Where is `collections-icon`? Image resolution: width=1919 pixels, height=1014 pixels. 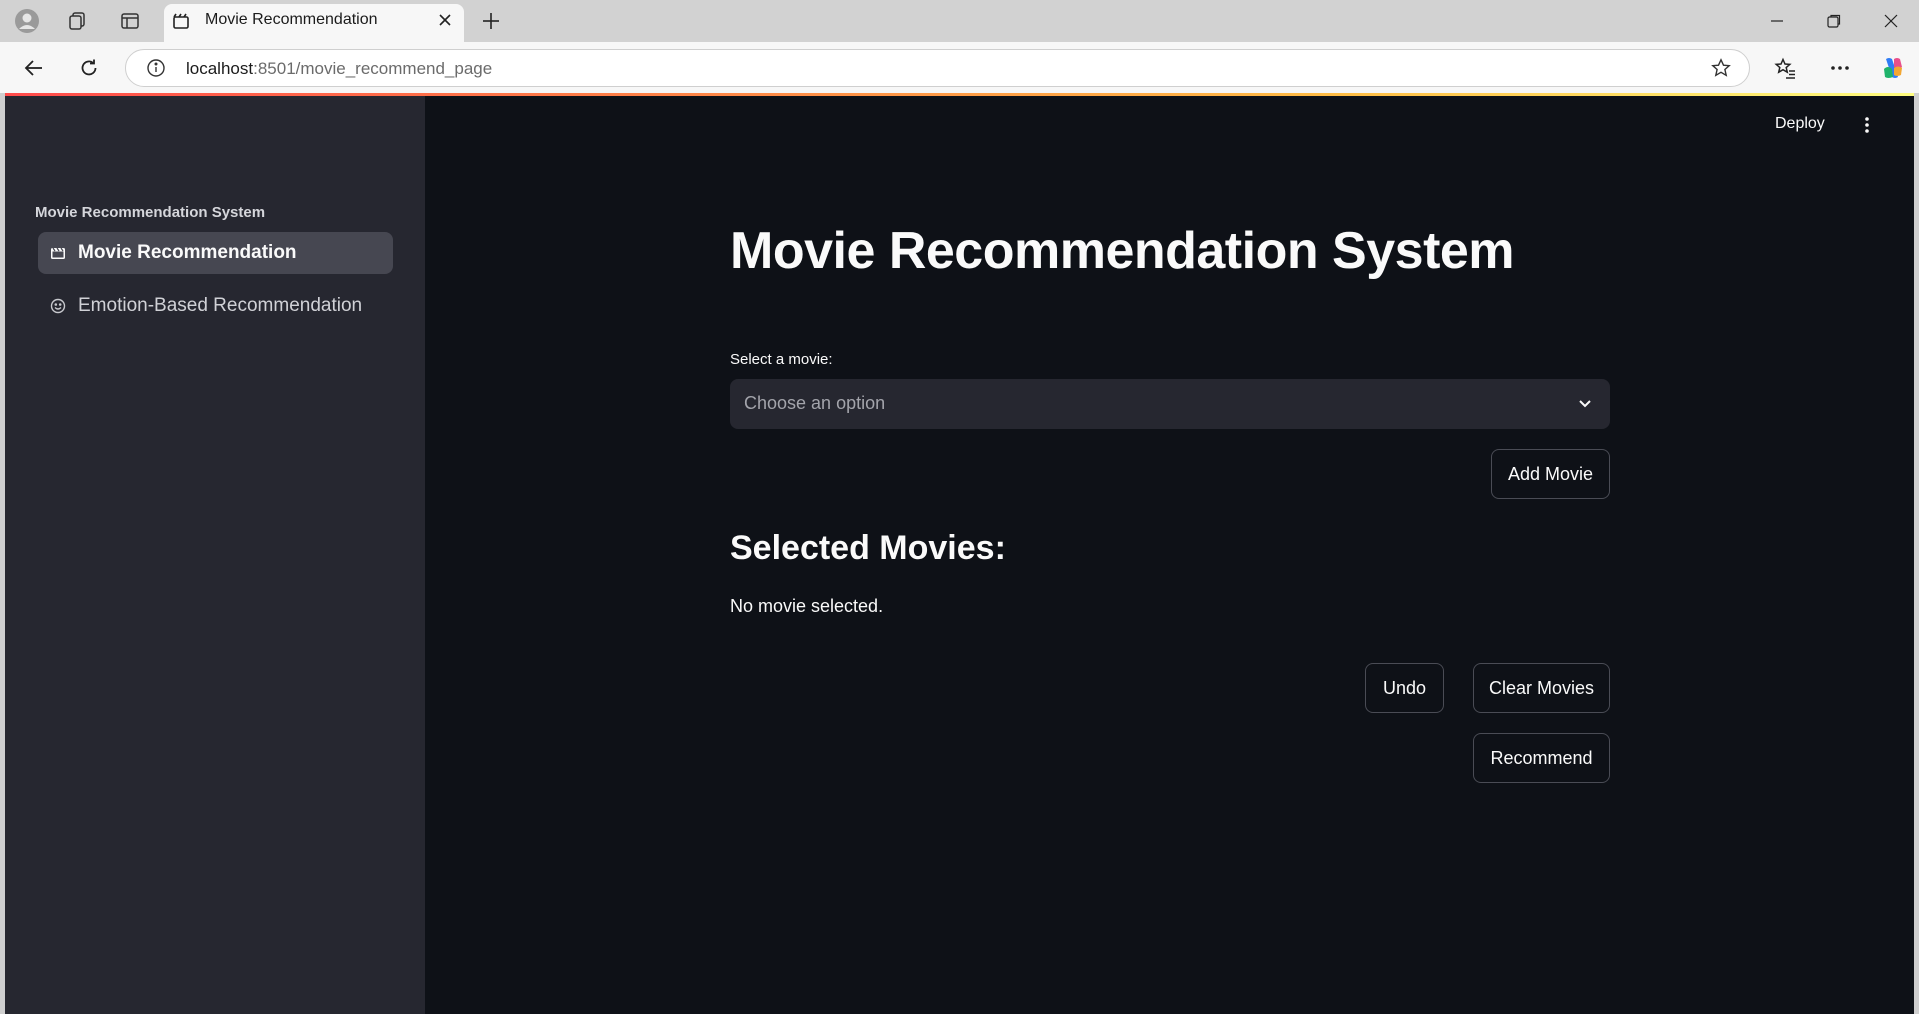 collections-icon is located at coordinates (77, 21).